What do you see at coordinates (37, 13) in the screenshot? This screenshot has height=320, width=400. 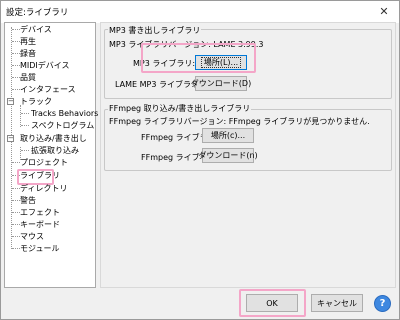 I see `window-title: 設定:ライブラリ` at bounding box center [37, 13].